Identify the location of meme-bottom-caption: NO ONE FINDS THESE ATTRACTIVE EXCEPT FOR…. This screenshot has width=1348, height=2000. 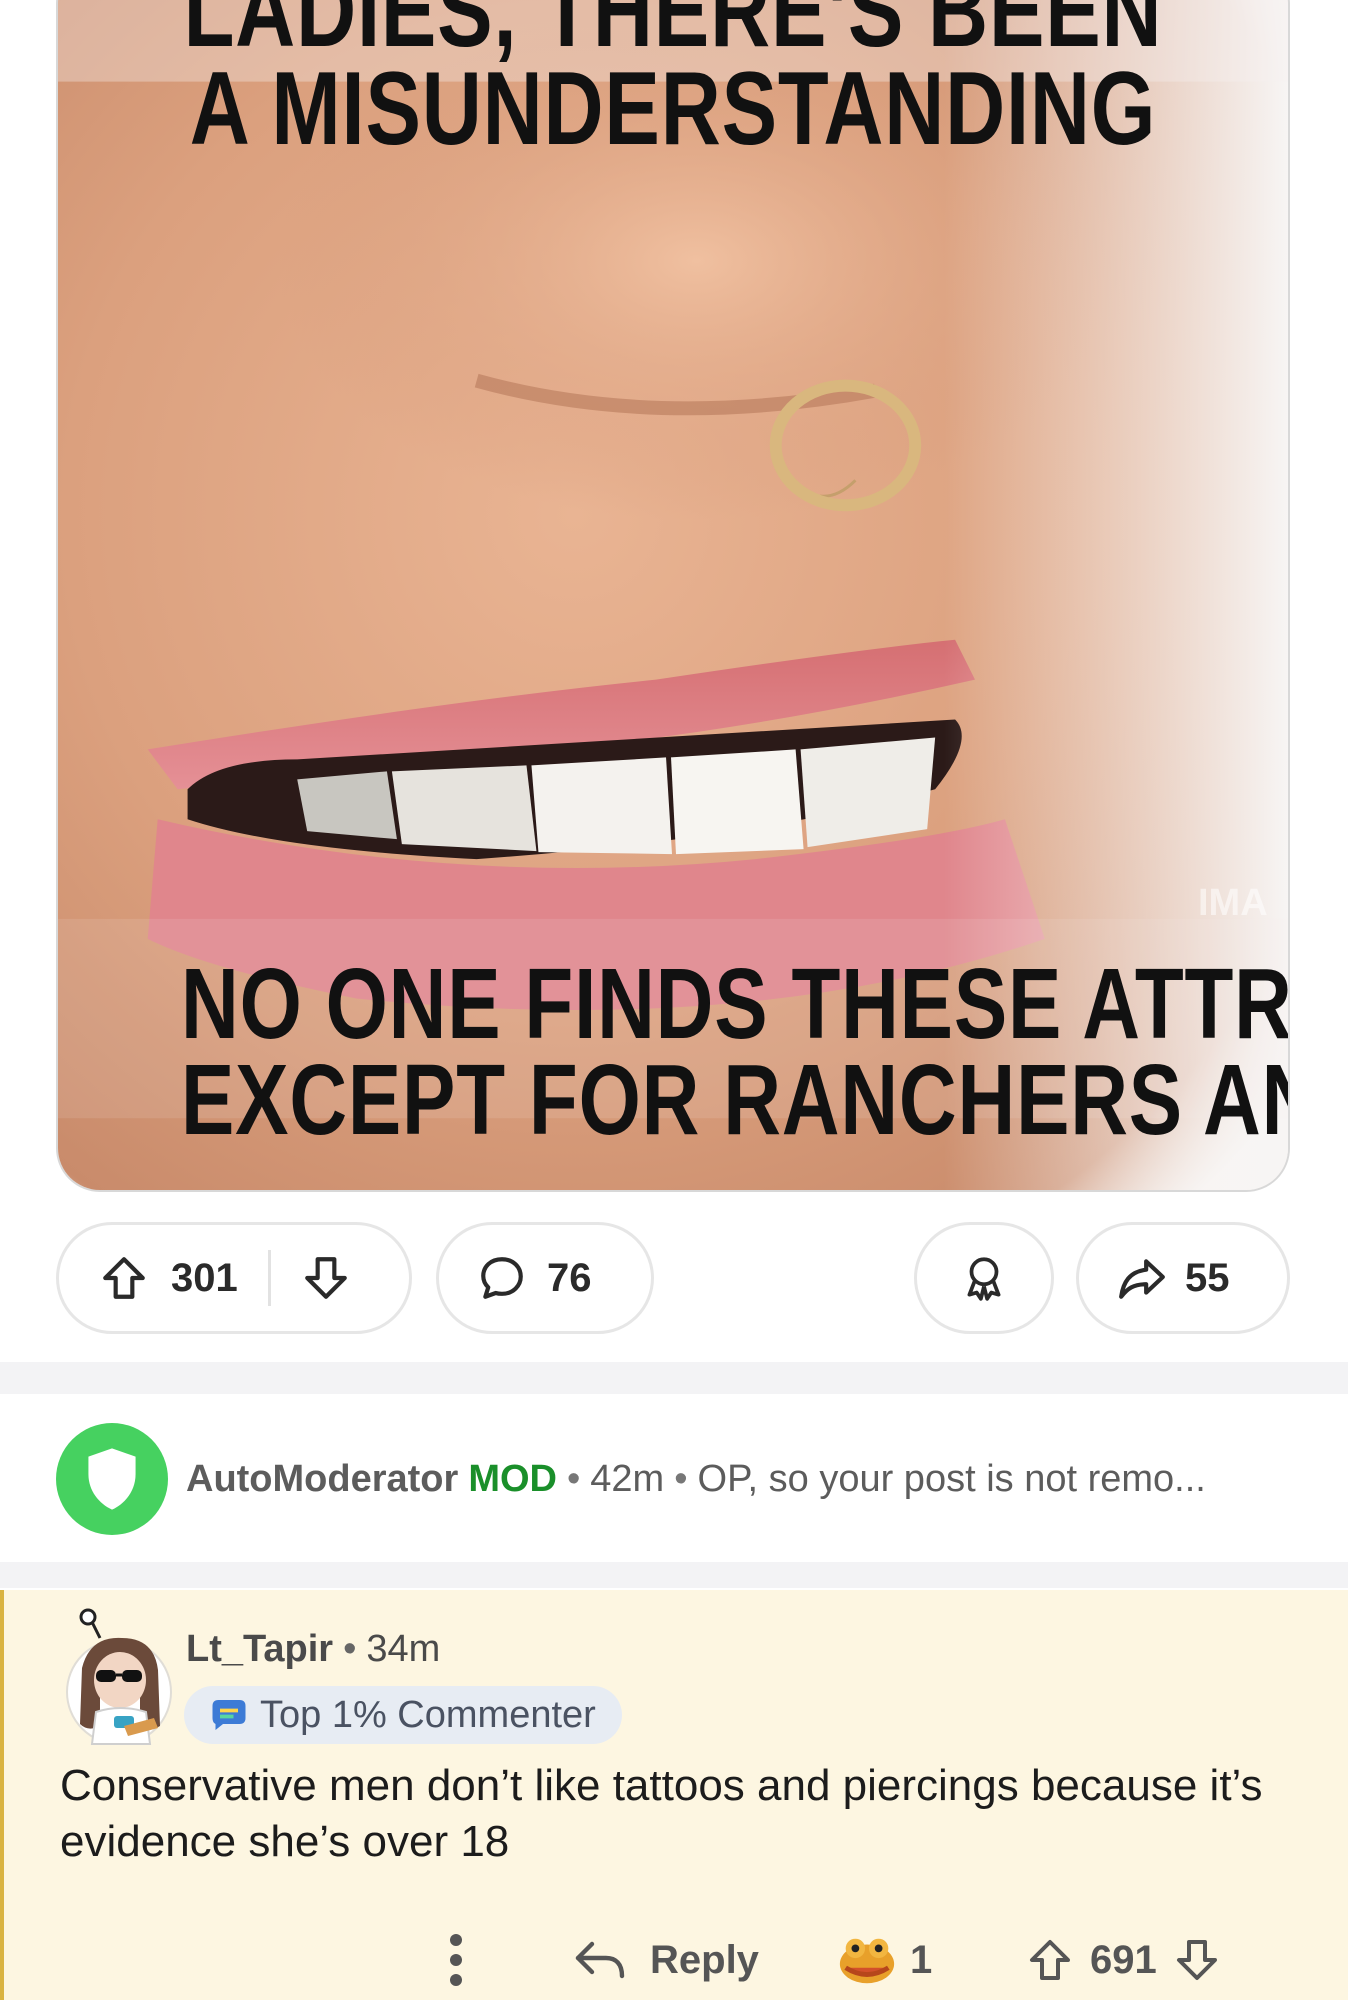
(734, 1052).